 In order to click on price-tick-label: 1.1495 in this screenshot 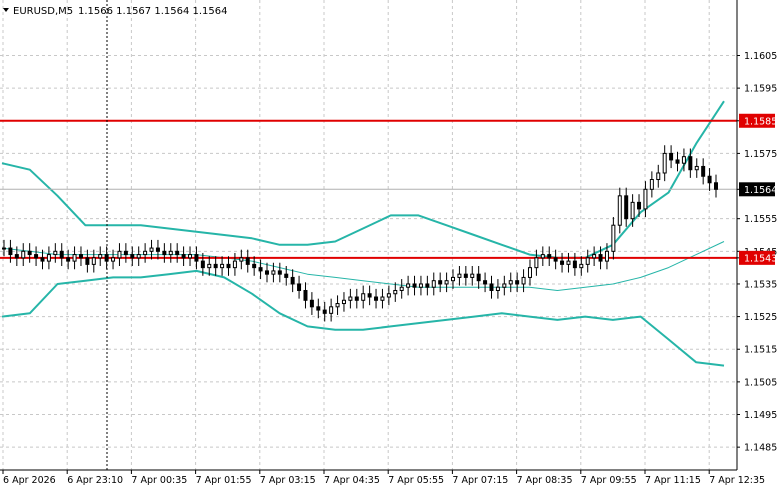, I will do `click(760, 415)`.